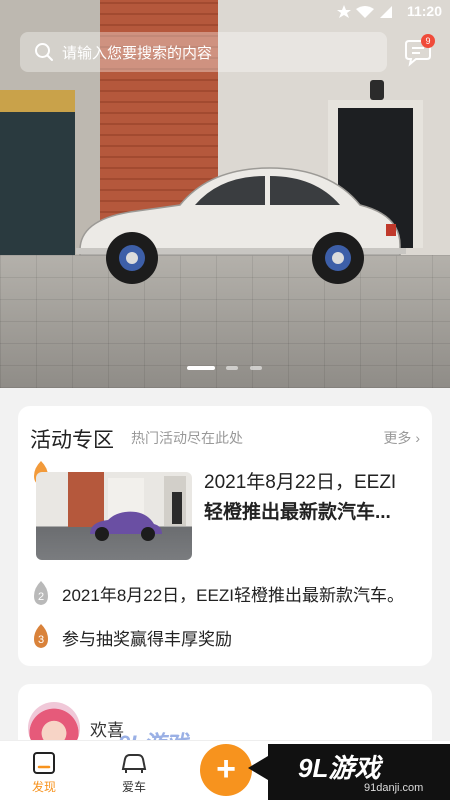  Describe the element at coordinates (187, 438) in the screenshot. I see `activity-subtitle: 热门活动尽在此处` at that location.